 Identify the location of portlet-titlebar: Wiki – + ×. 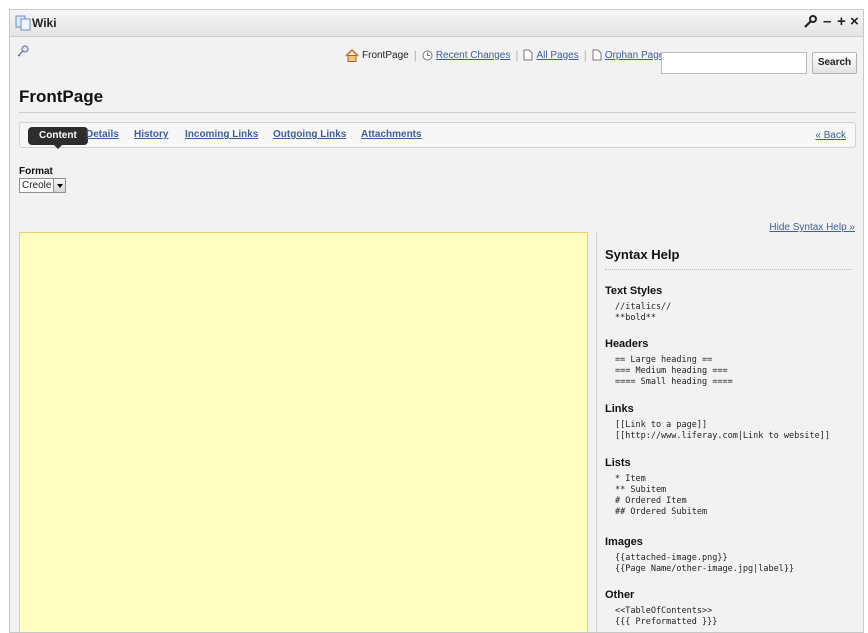
(436, 23).